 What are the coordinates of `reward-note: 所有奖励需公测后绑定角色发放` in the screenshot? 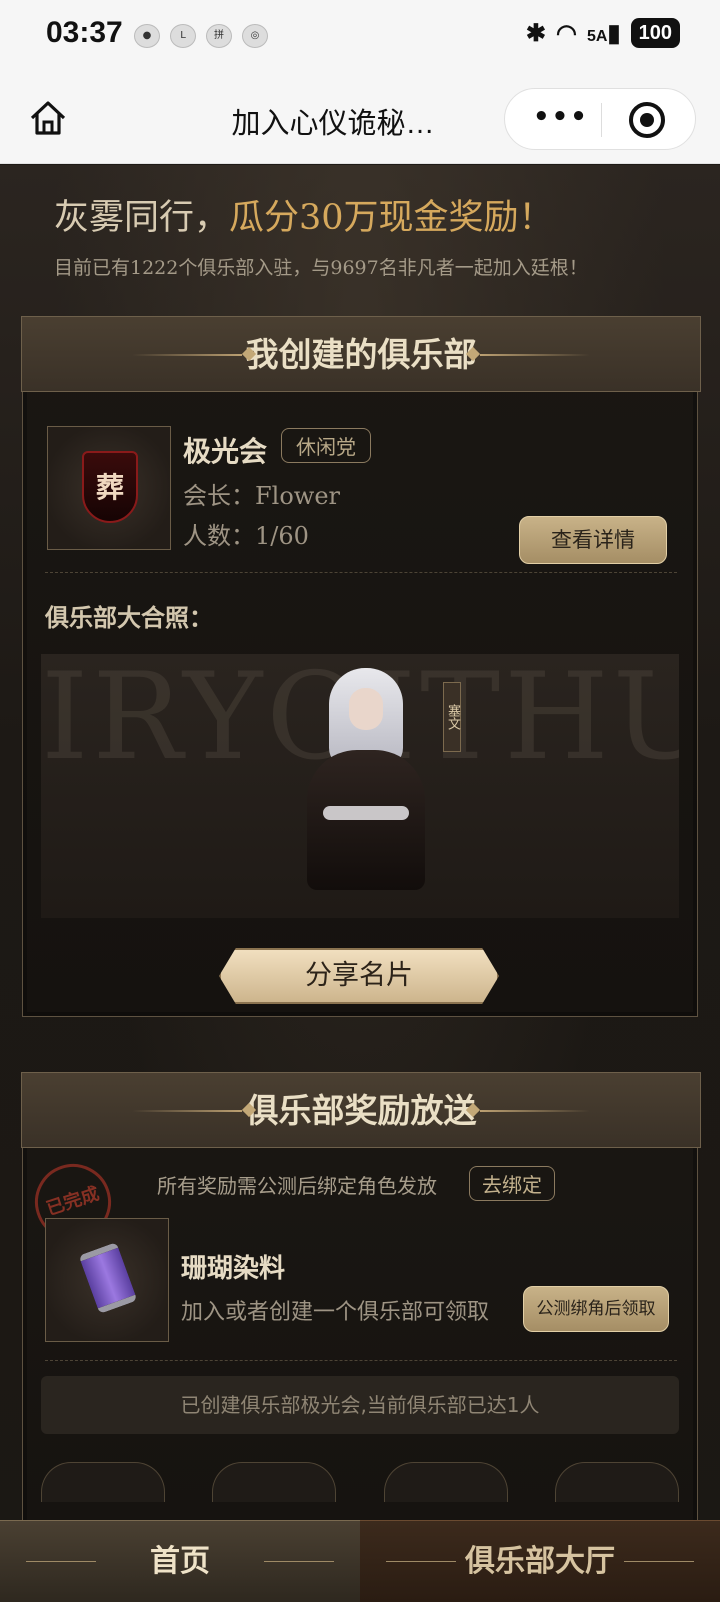 It's located at (297, 1186).